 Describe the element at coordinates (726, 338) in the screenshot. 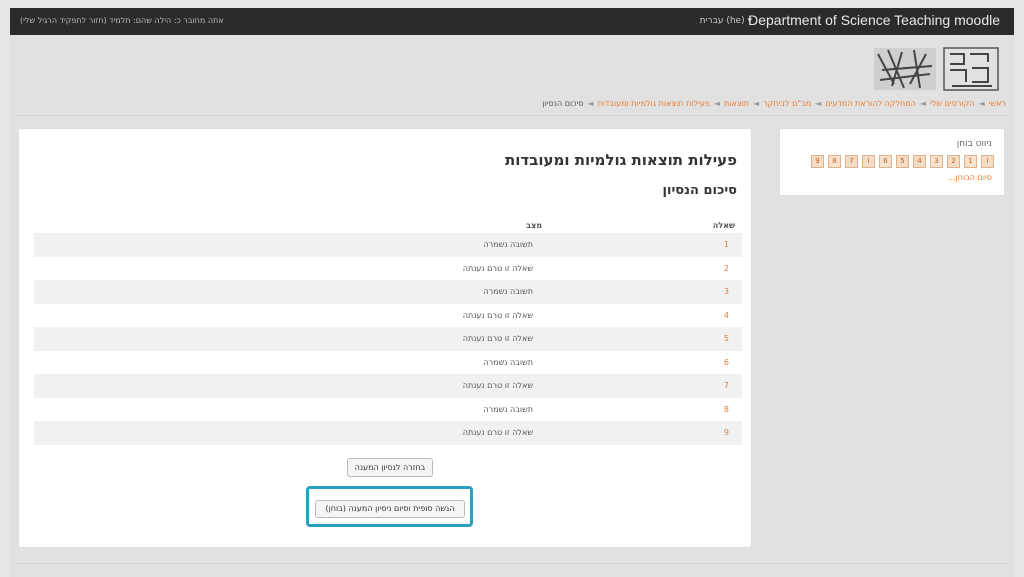

I see `question-link: 5` at that location.